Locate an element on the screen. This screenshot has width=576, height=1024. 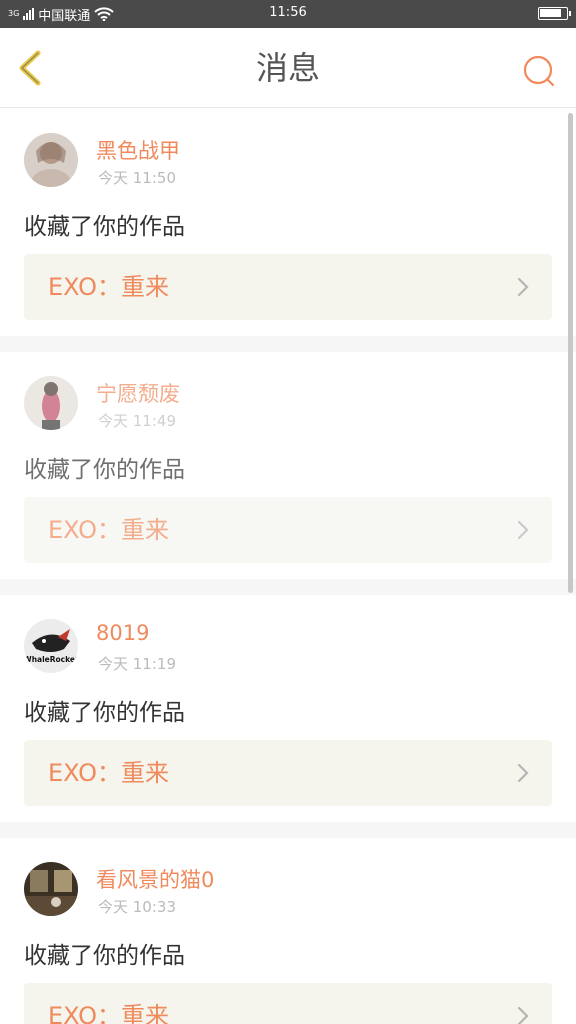
status-bar: 3G 中国联通 11:56 is located at coordinates (288, 14).